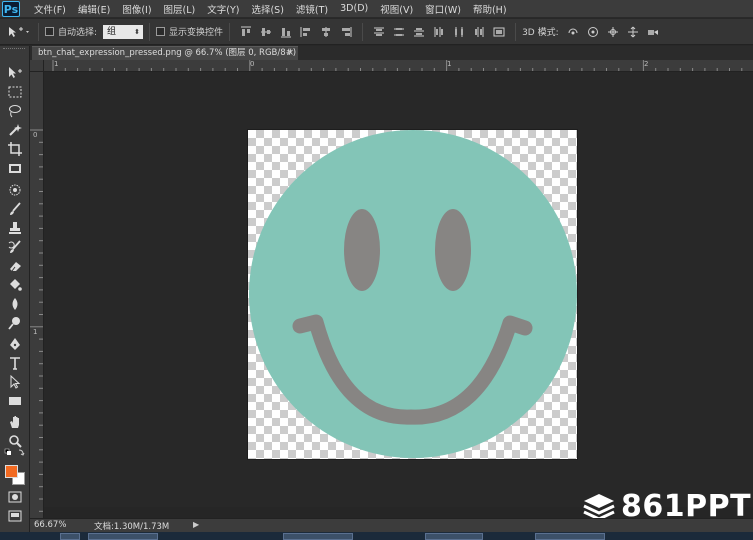  I want to click on menu-3d: 3D(D), so click(354, 8).